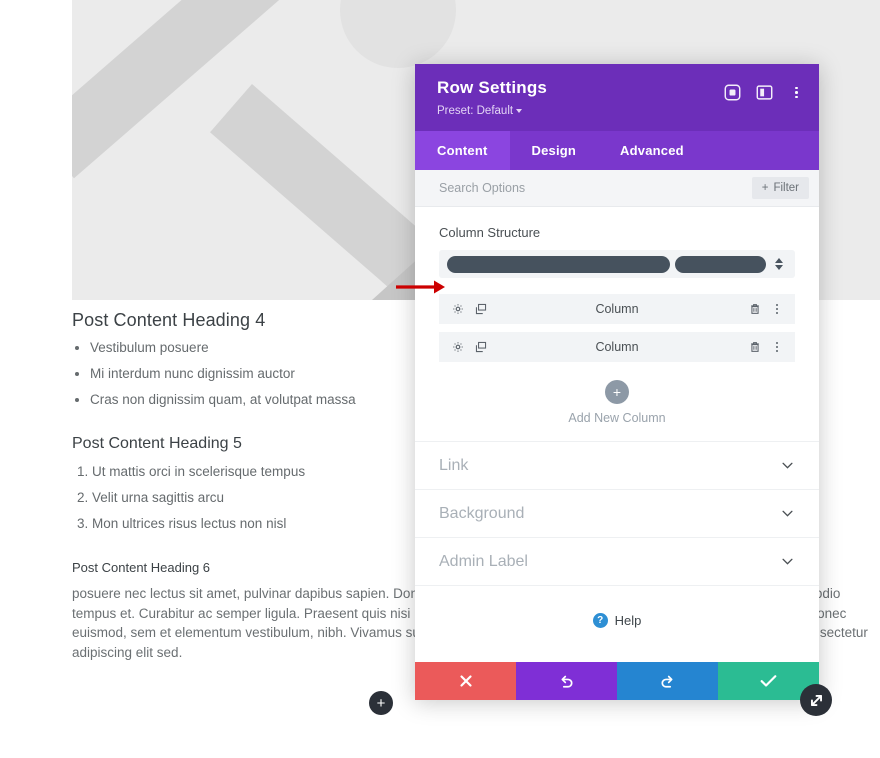 Image resolution: width=880 pixels, height=758 pixels. What do you see at coordinates (617, 405) in the screenshot?
I see `add-new-column-button: + Add New Column` at bounding box center [617, 405].